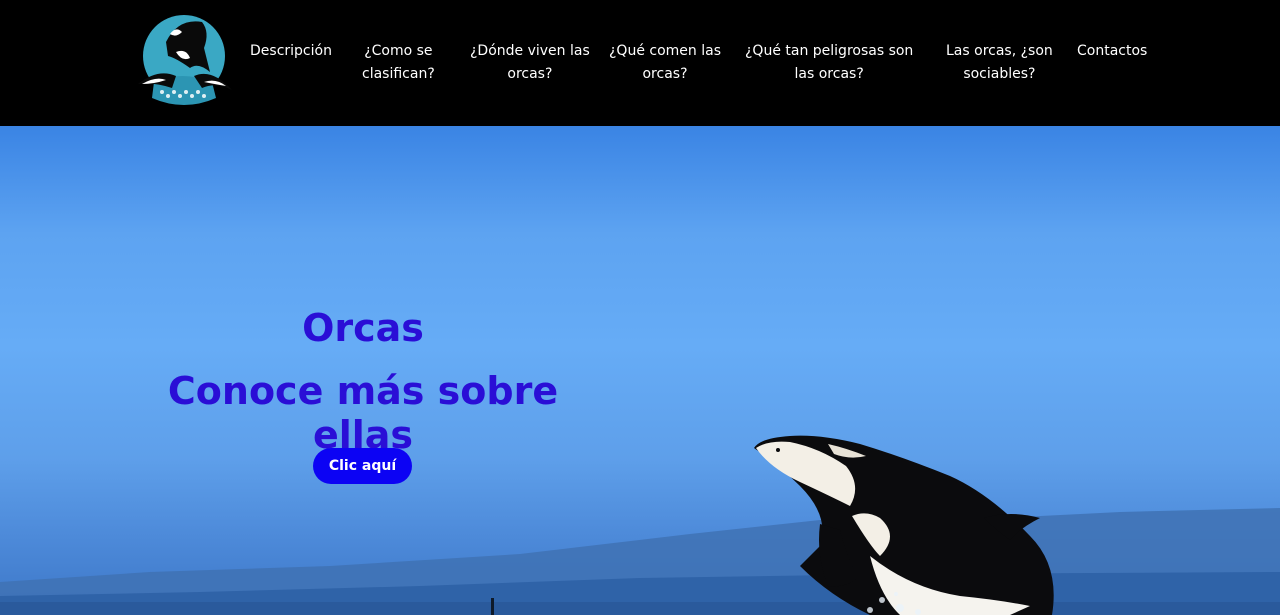  I want to click on nav-item-descripcion: Descripción, so click(291, 51).